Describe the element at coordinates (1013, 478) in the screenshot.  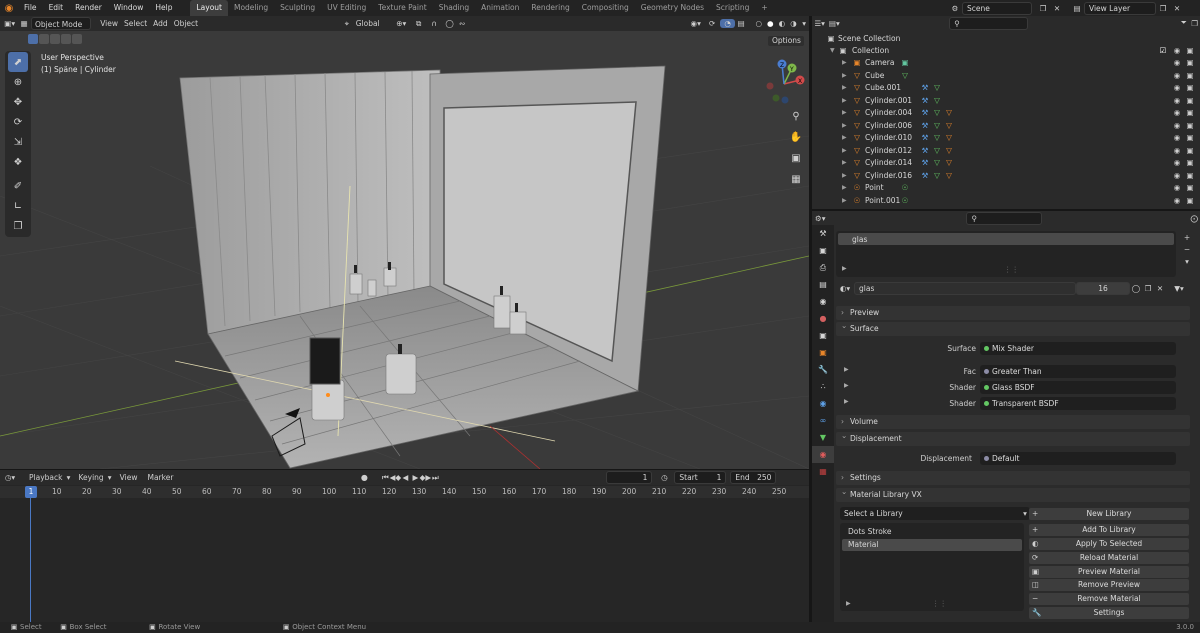
I see `panel-settings: Settings` at that location.